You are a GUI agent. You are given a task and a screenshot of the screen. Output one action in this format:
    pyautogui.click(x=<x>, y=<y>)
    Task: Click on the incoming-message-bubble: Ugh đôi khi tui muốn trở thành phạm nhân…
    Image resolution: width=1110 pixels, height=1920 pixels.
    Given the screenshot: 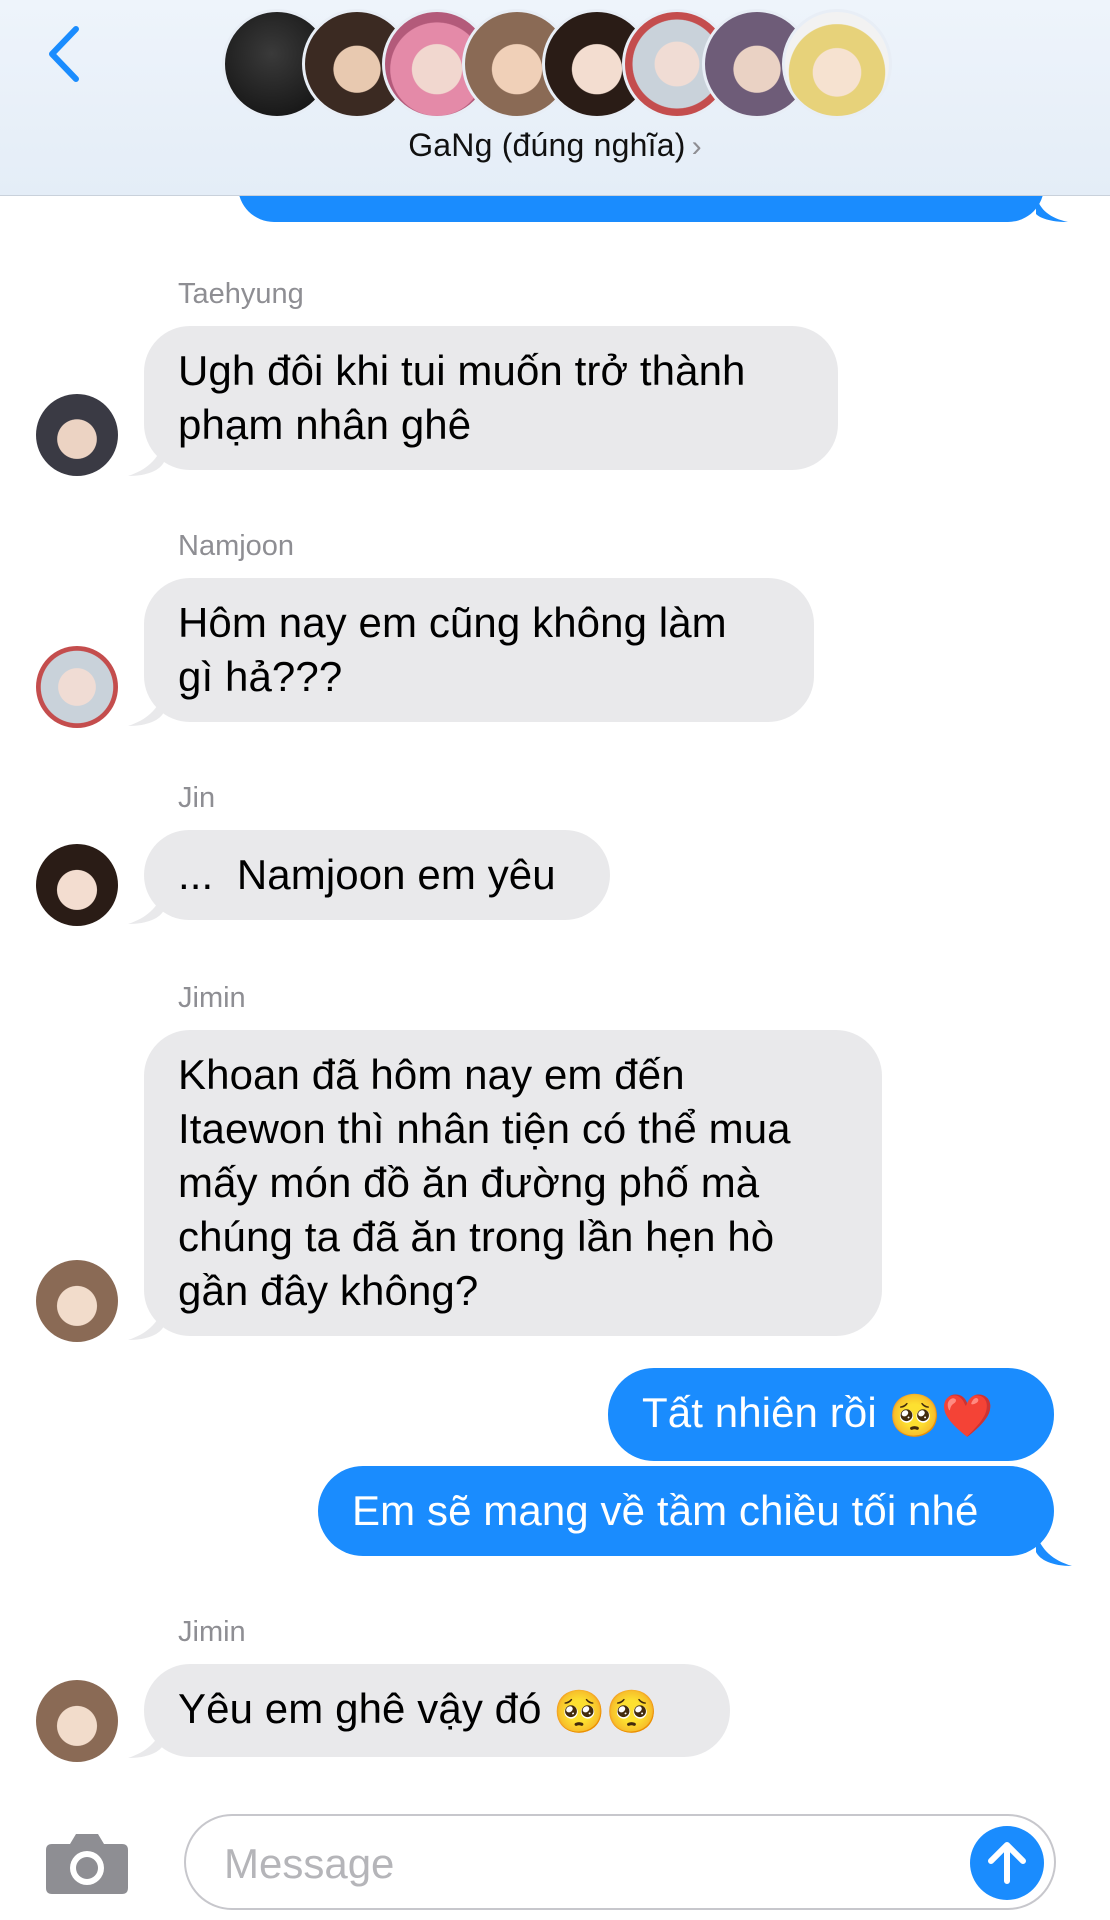 What is the action you would take?
    pyautogui.click(x=491, y=398)
    